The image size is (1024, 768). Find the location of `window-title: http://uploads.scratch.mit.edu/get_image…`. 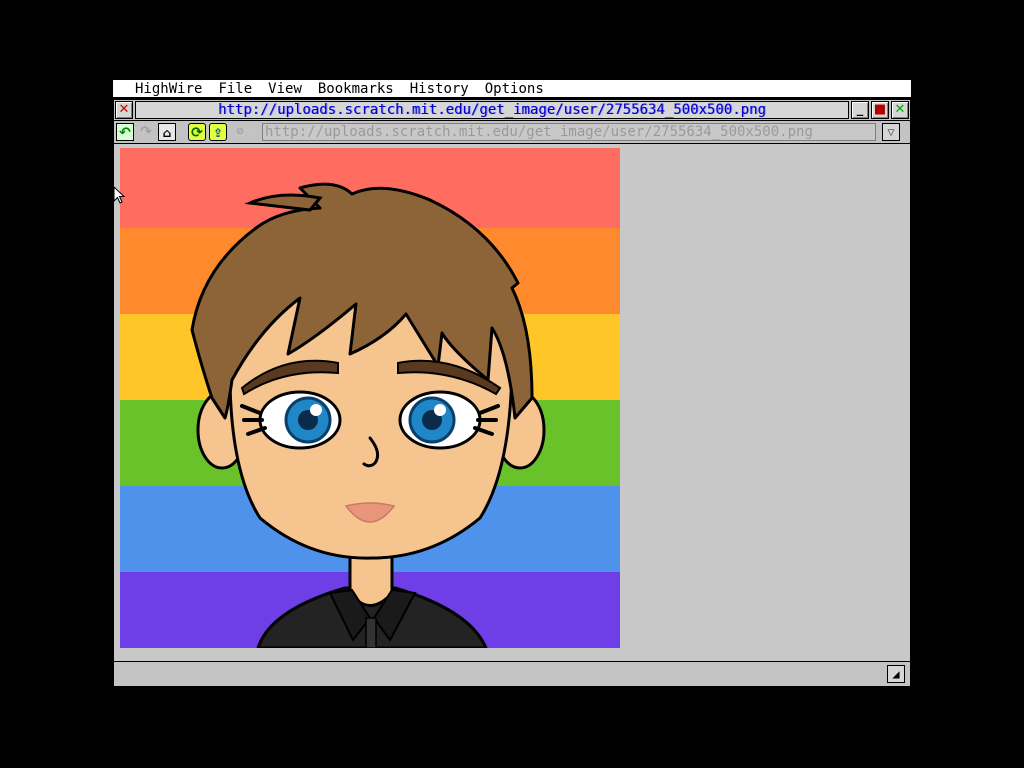

window-title: http://uploads.scratch.mit.edu/get_image… is located at coordinates (492, 110).